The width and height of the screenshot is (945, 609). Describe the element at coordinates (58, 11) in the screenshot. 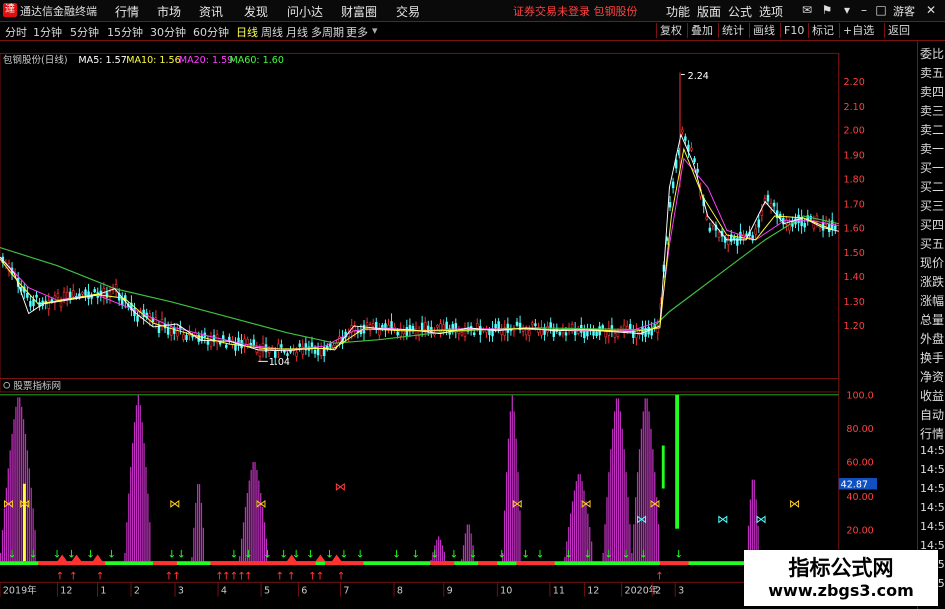

I see `app-title: 通达信金融终端` at that location.